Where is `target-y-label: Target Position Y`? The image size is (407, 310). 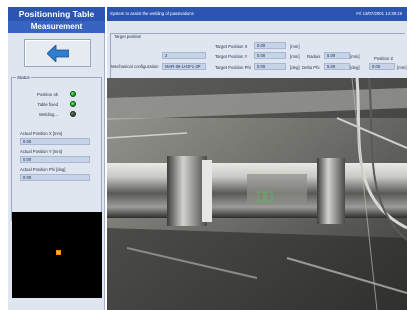 target-y-label: Target Position Y is located at coordinates (231, 56).